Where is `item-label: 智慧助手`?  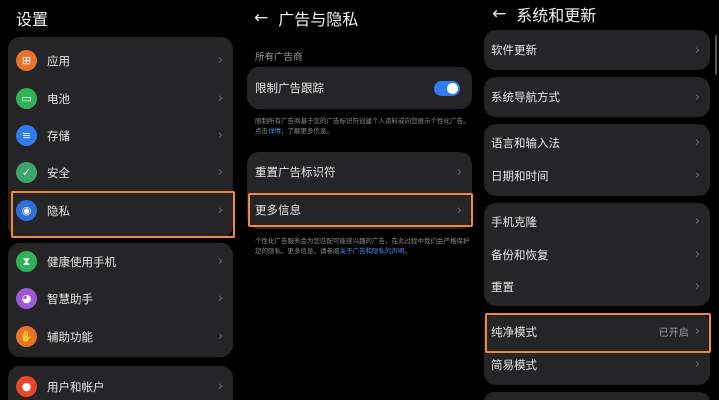 item-label: 智慧助手 is located at coordinates (70, 298).